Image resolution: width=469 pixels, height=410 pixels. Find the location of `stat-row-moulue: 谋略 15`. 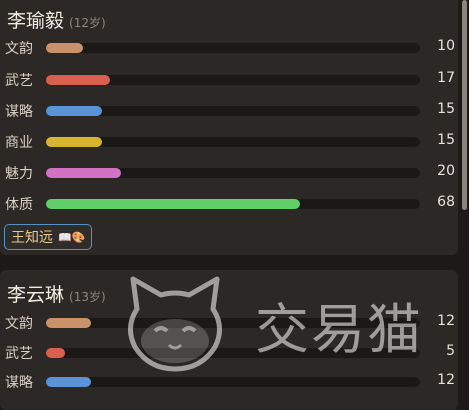

stat-row-moulue: 谋略 15 is located at coordinates (229, 111).